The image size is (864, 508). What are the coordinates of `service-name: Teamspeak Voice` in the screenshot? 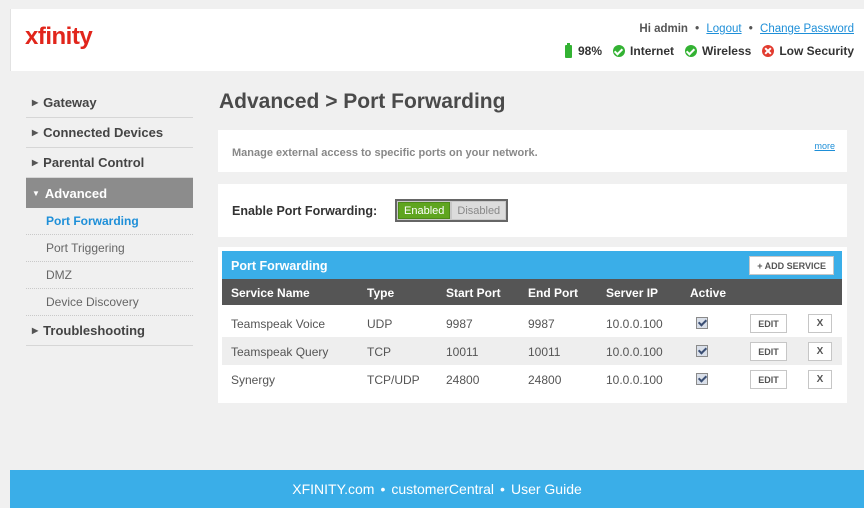 It's located at (278, 324).